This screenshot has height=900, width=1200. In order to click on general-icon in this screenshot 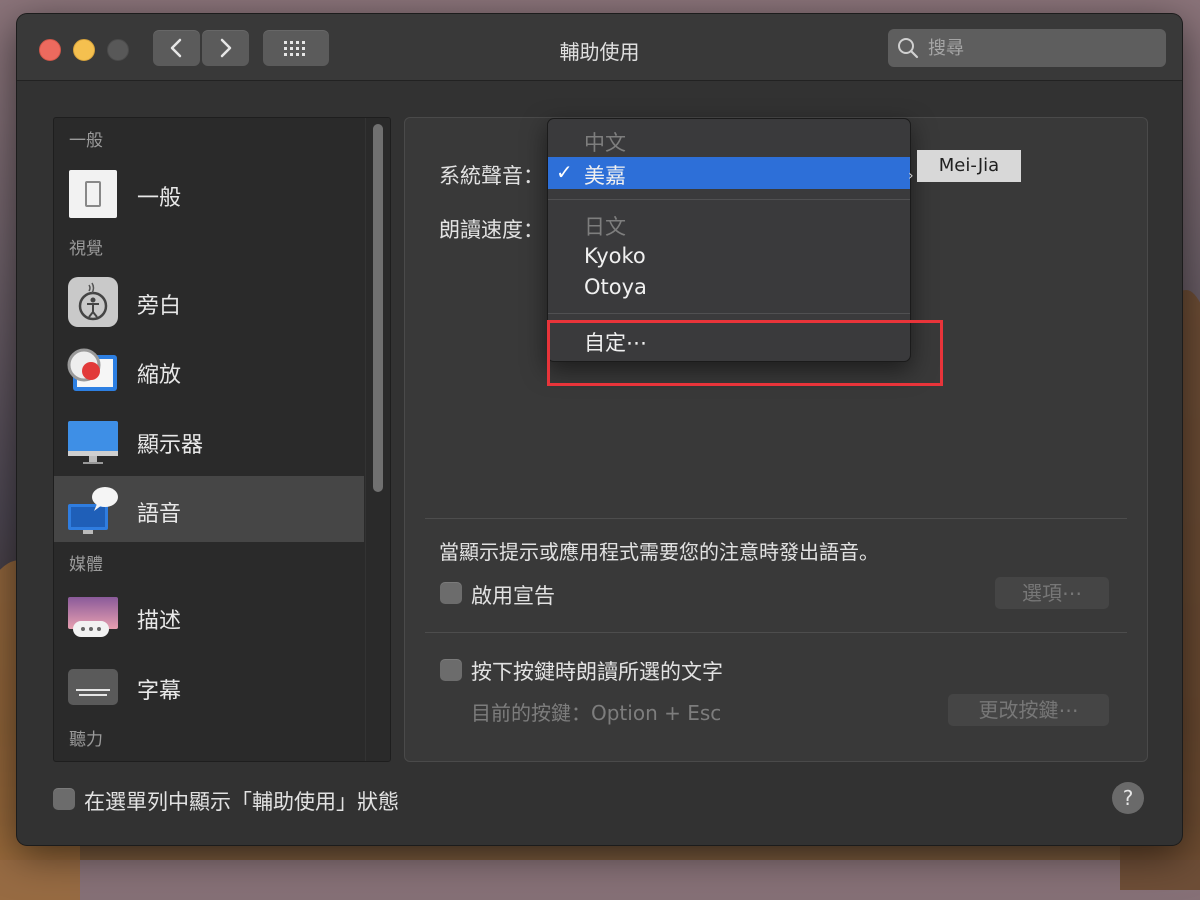, I will do `click(93, 194)`.